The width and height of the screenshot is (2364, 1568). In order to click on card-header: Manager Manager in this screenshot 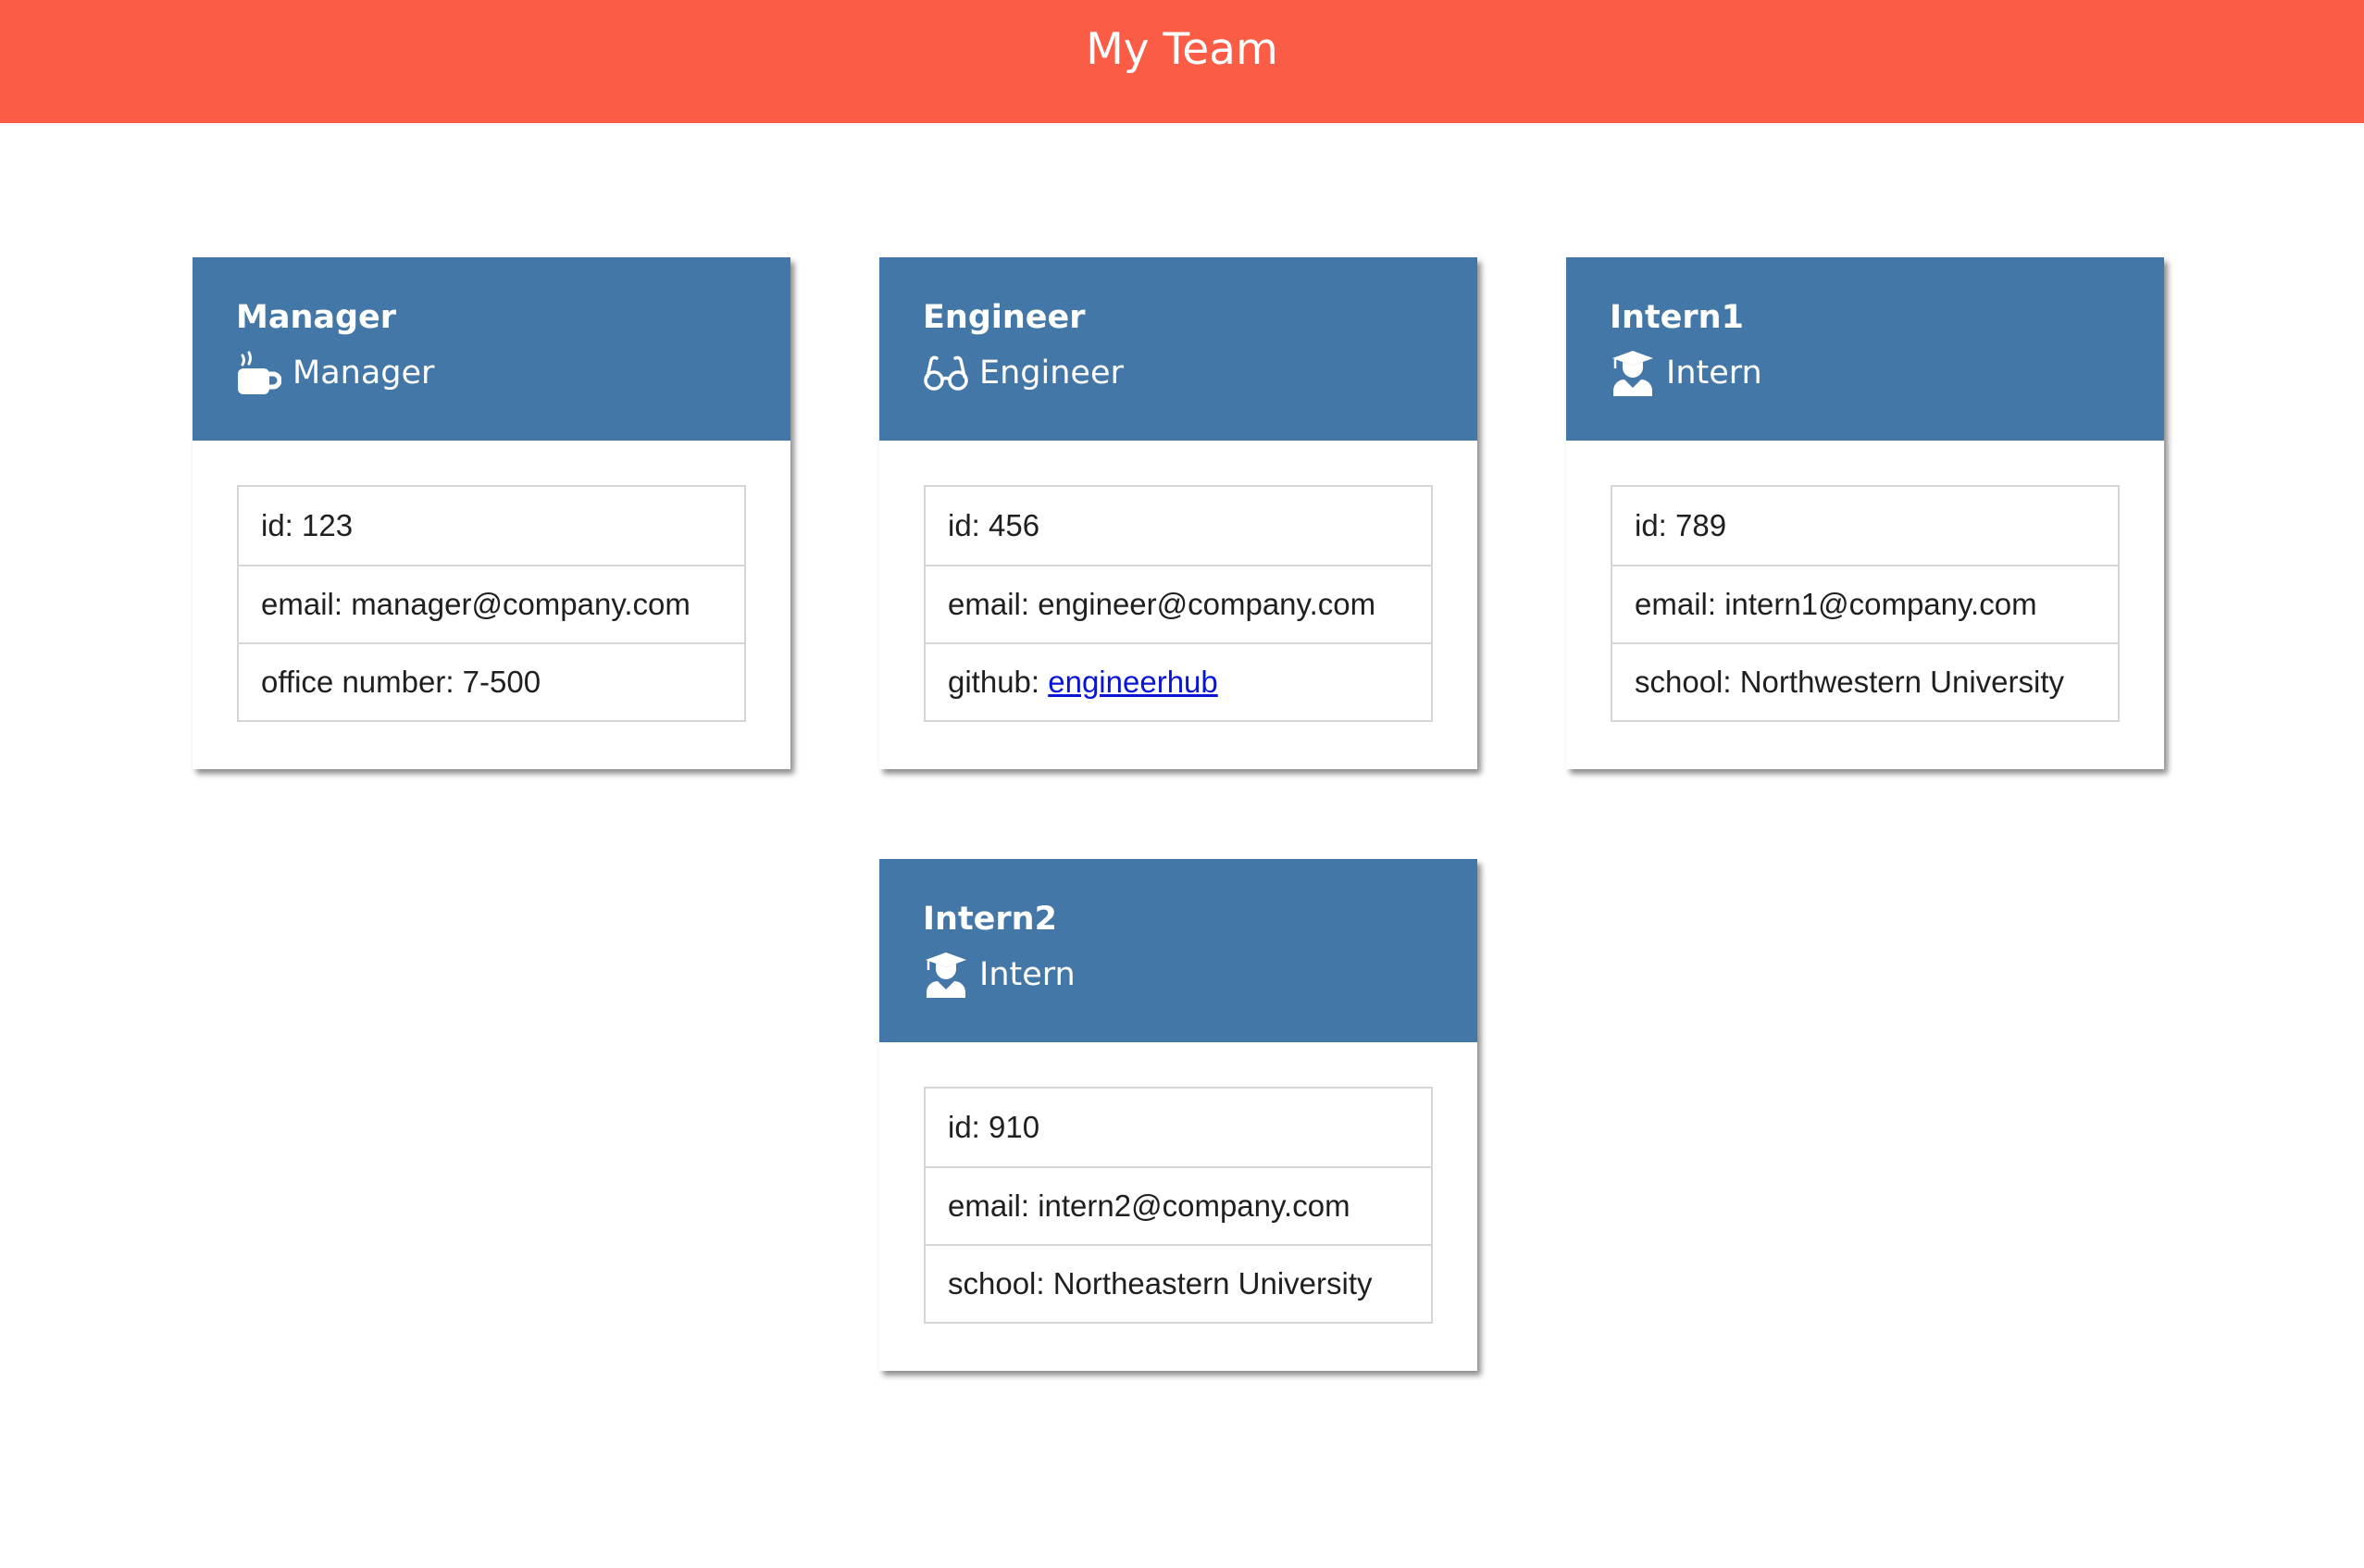, I will do `click(491, 349)`.